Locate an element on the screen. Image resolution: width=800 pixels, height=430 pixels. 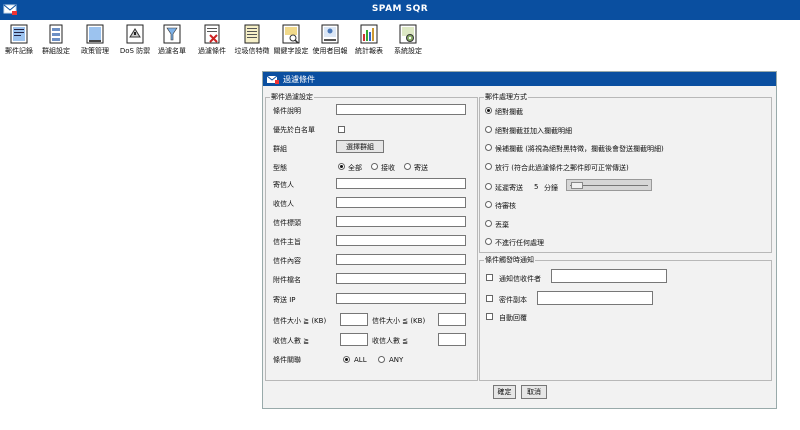
header-label: 信件標頭 is located at coordinates (287, 223).